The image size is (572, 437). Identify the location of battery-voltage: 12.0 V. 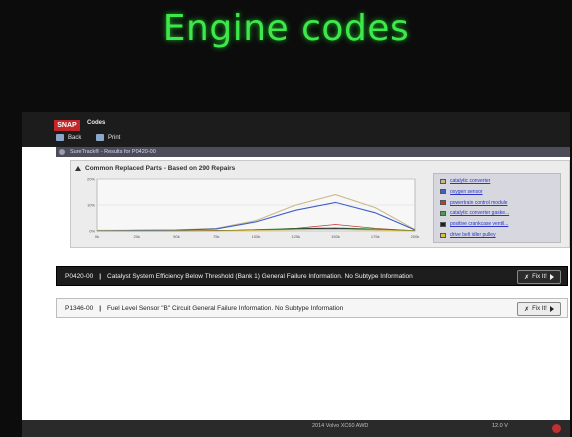
(500, 426).